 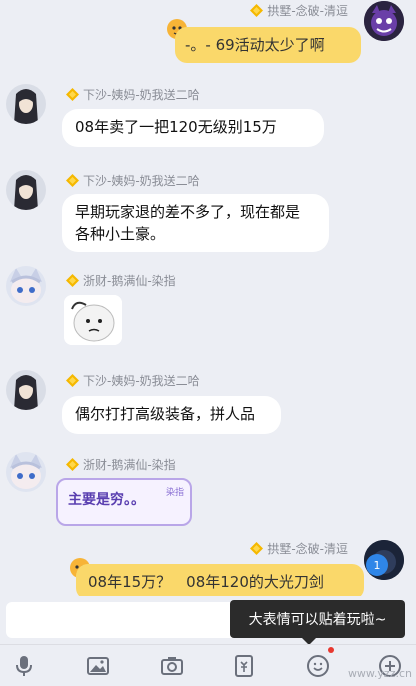 What do you see at coordinates (195, 223) in the screenshot?
I see `message-bubble: 早期玩家退的差不多了，现在都是 各种小土豪。` at bounding box center [195, 223].